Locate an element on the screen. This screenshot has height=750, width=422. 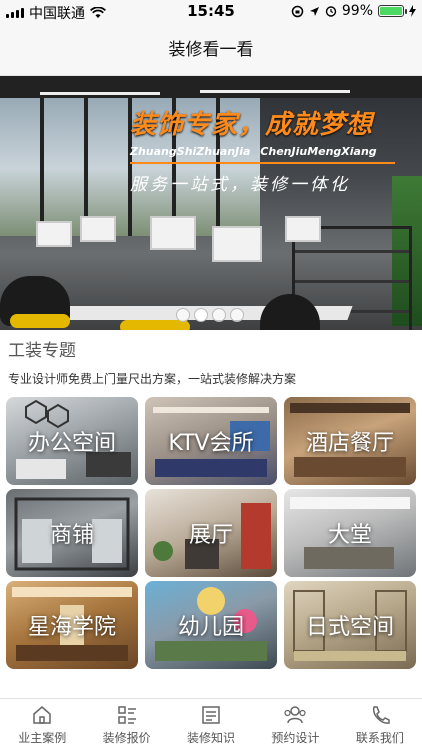
banner-title: 装饰专家，成就梦想 is located at coordinates (252, 125).